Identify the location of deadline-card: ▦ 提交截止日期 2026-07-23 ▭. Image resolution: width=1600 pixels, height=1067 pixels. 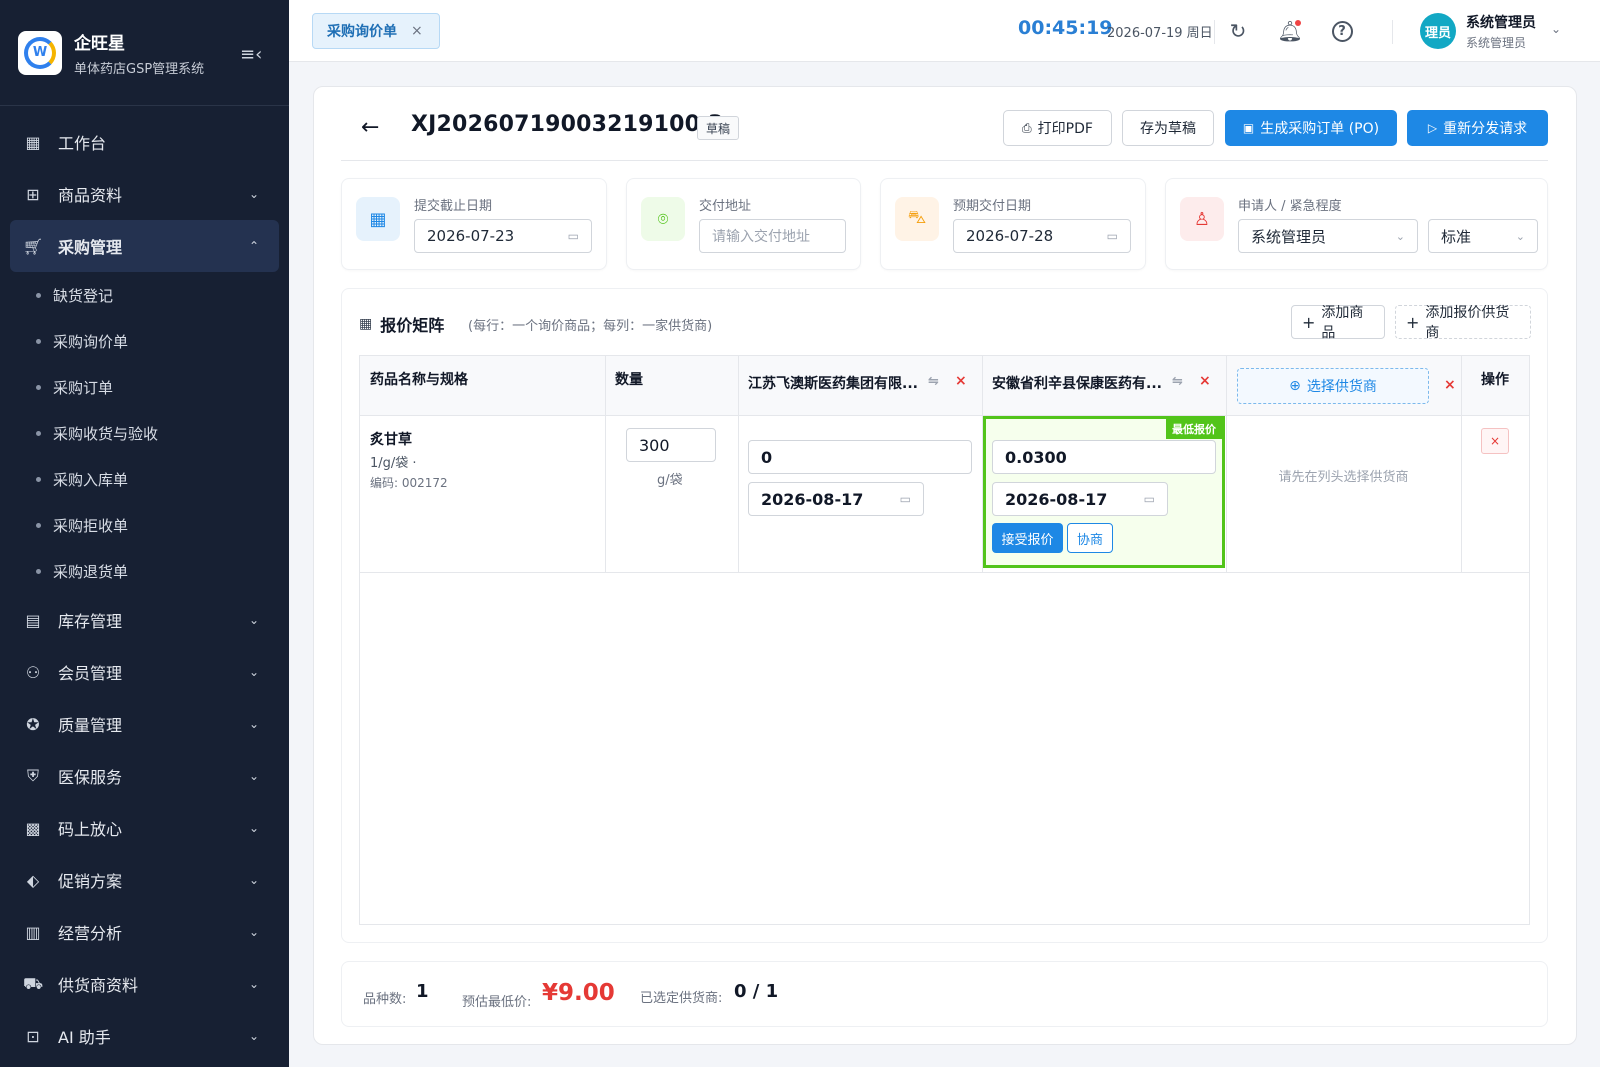
(474, 224).